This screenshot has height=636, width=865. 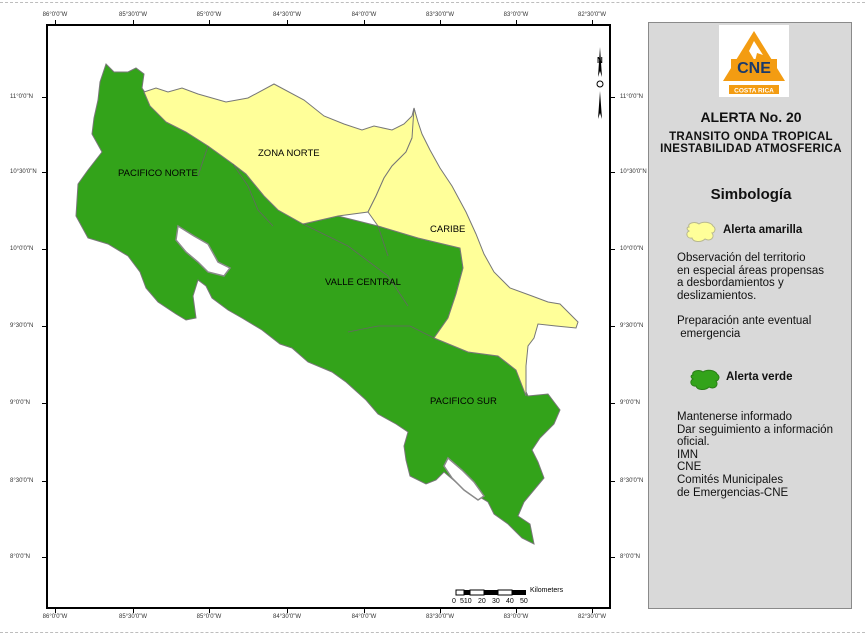 I want to click on label-pacifico-sur: PACIFICO SUR, so click(x=463, y=401).